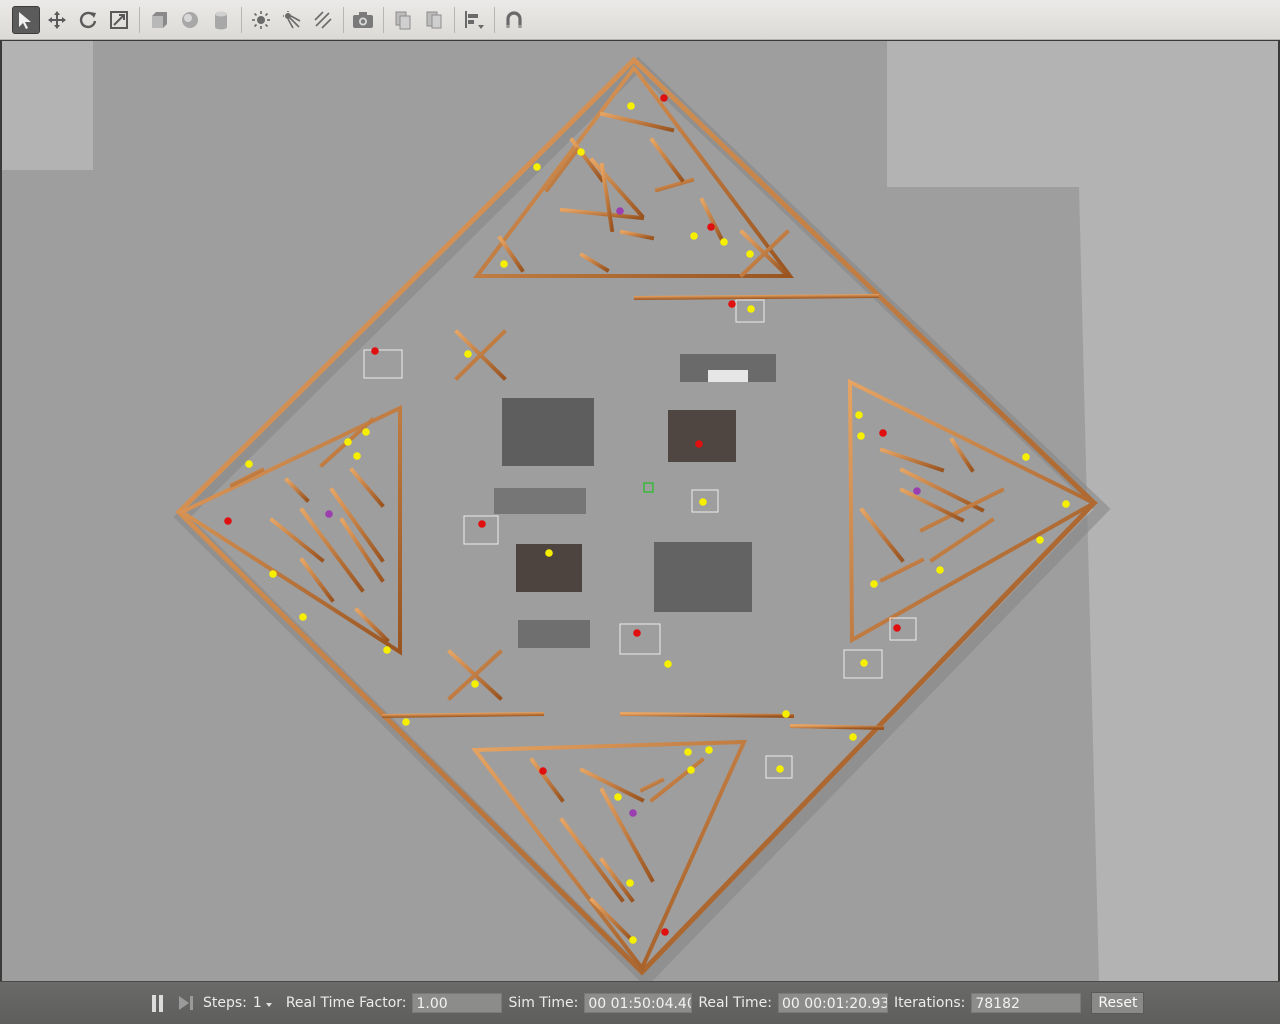  What do you see at coordinates (403, 20) in the screenshot?
I see `copy-button` at bounding box center [403, 20].